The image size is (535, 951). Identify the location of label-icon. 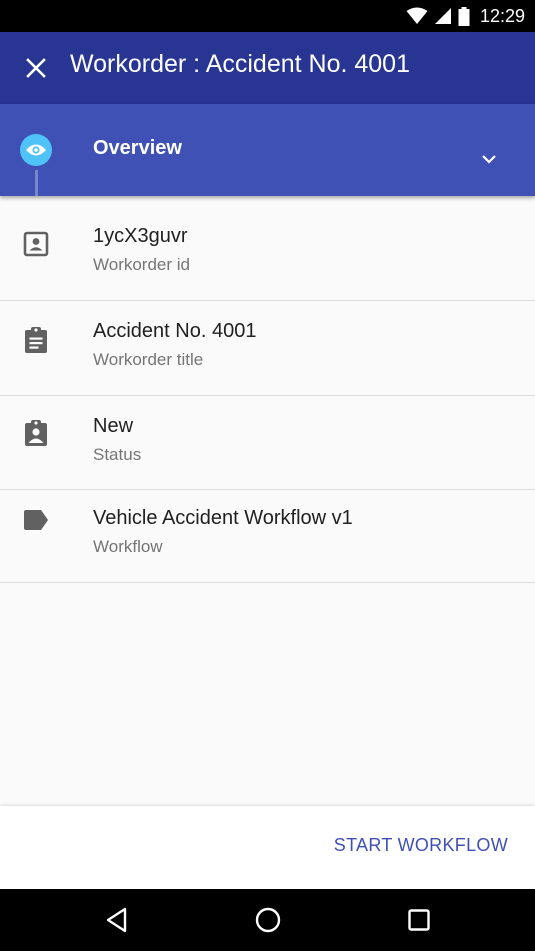
(36, 520).